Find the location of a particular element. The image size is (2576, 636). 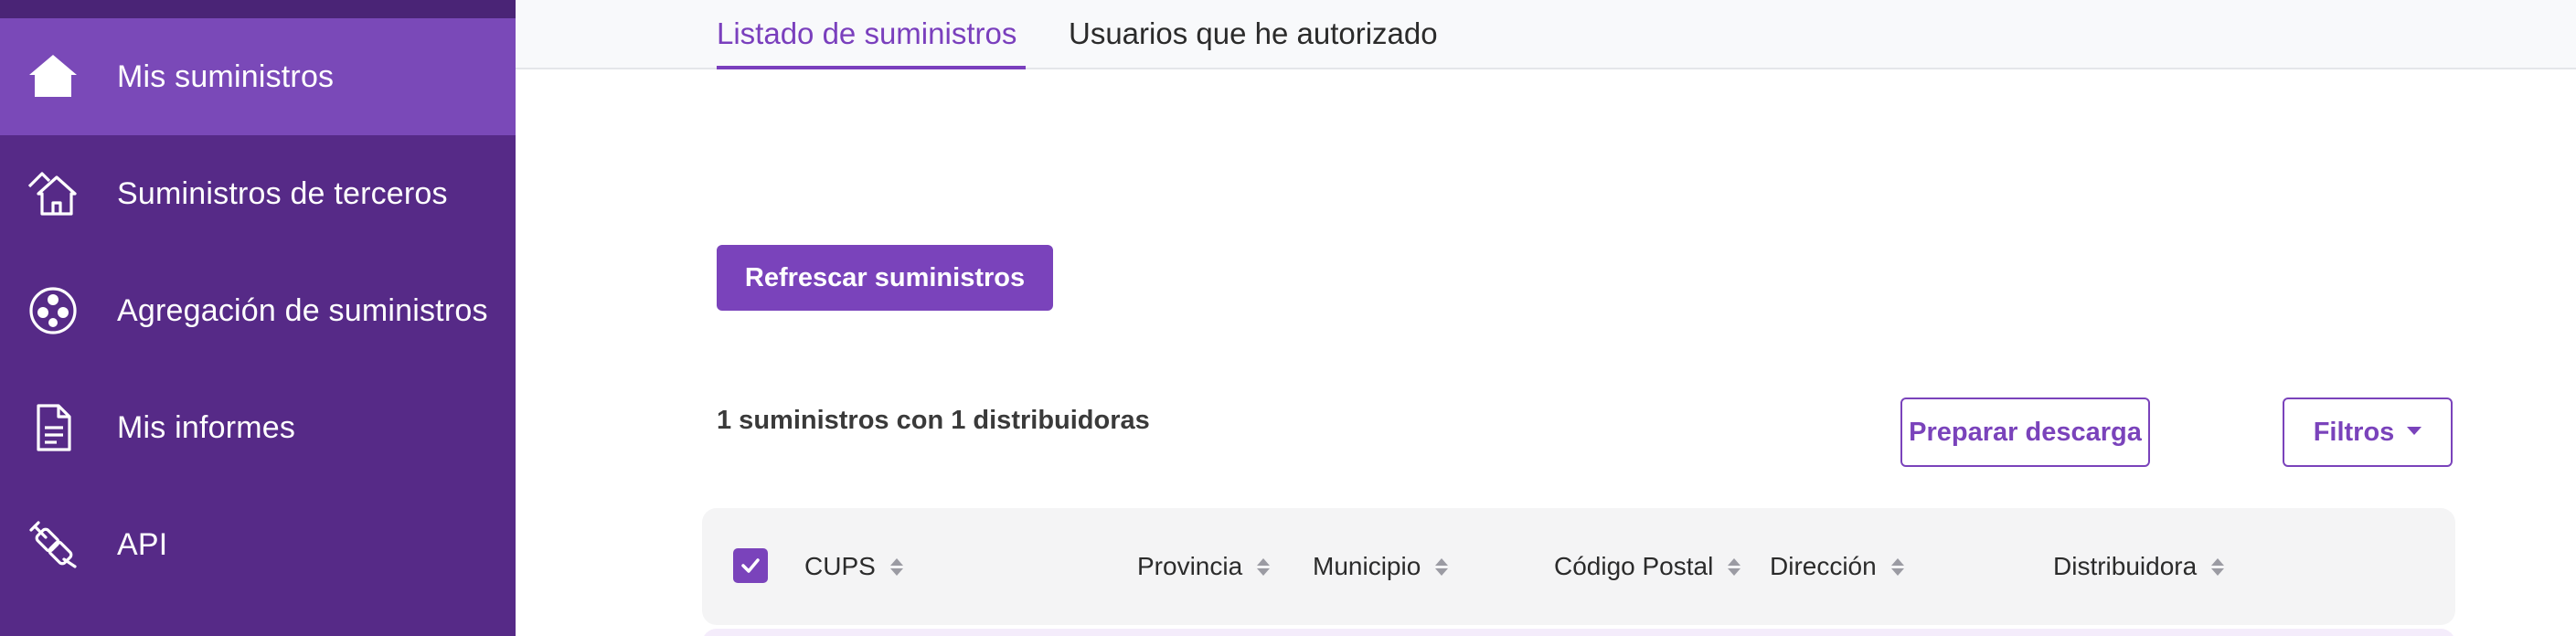

home-outline-icon is located at coordinates (53, 193).